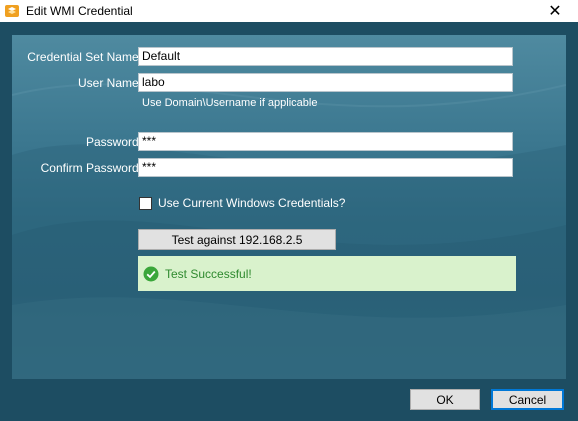  Describe the element at coordinates (327, 273) in the screenshot. I see `test-result-banner: Test Successful!` at that location.